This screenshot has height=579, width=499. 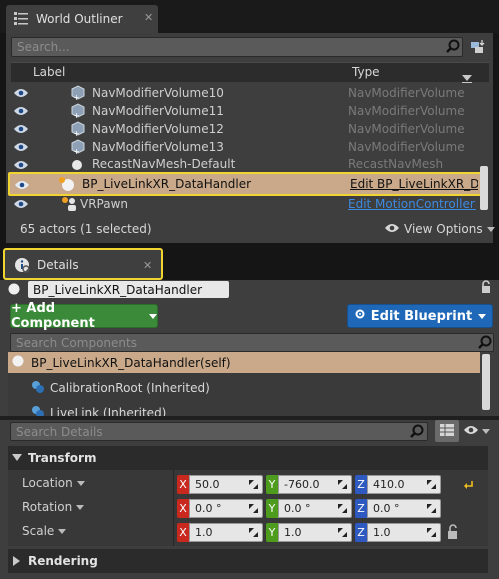 What do you see at coordinates (315, 532) in the screenshot?
I see `scale-y-field: 1.0` at bounding box center [315, 532].